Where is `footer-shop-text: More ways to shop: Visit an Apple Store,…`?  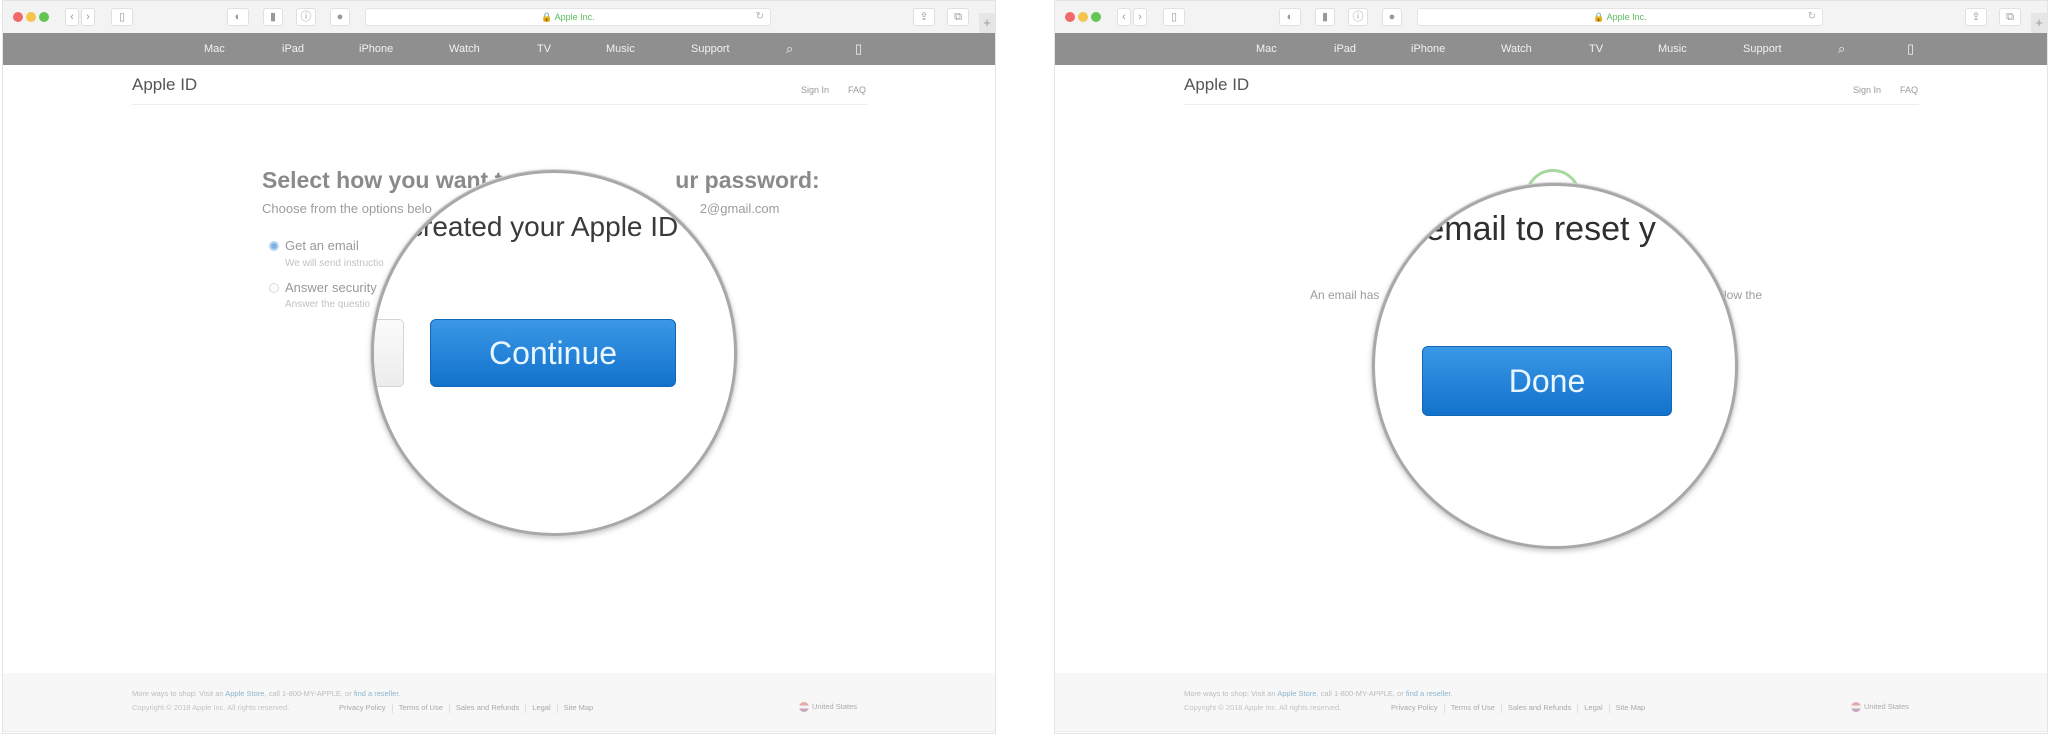
footer-shop-text: More ways to shop: Visit an Apple Store,… is located at coordinates (266, 693).